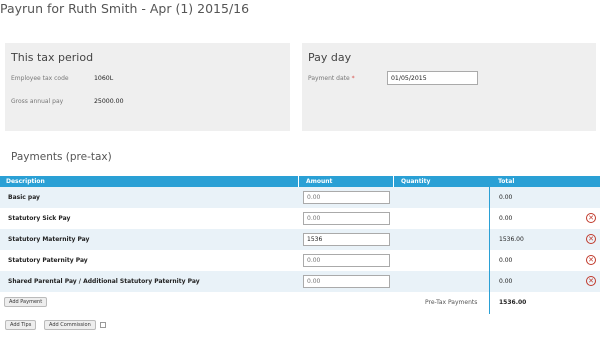  I want to click on row-description: Basic pay, so click(24, 197).